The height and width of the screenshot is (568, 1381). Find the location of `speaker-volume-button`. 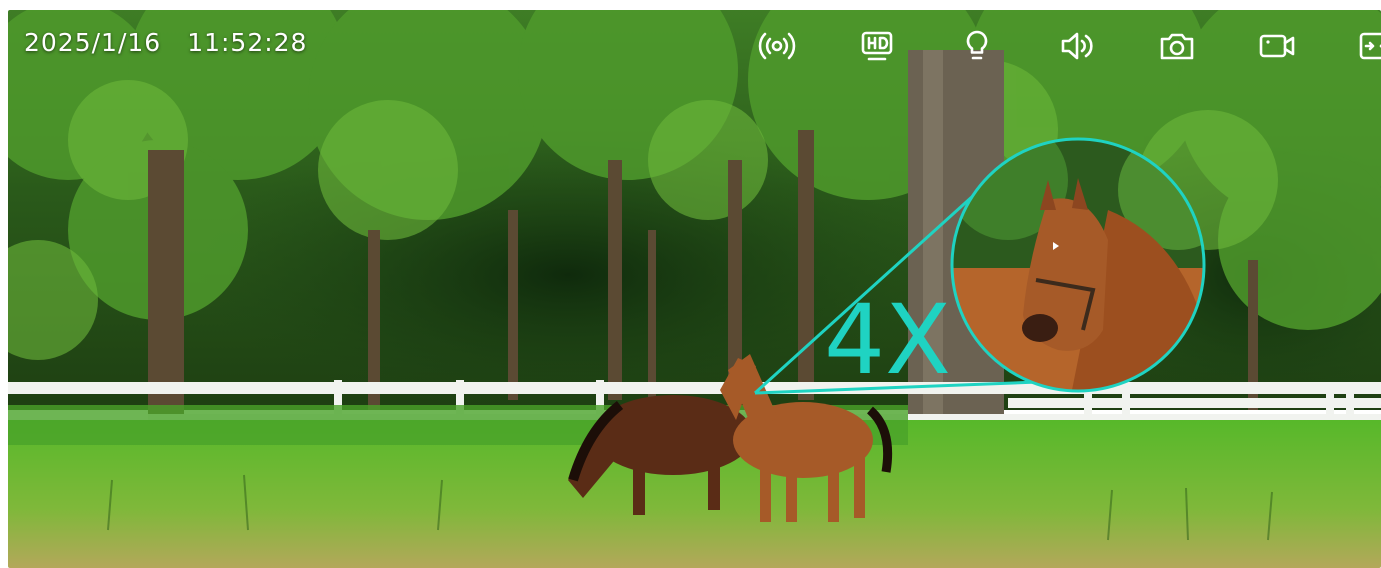

speaker-volume-button is located at coordinates (1077, 46).